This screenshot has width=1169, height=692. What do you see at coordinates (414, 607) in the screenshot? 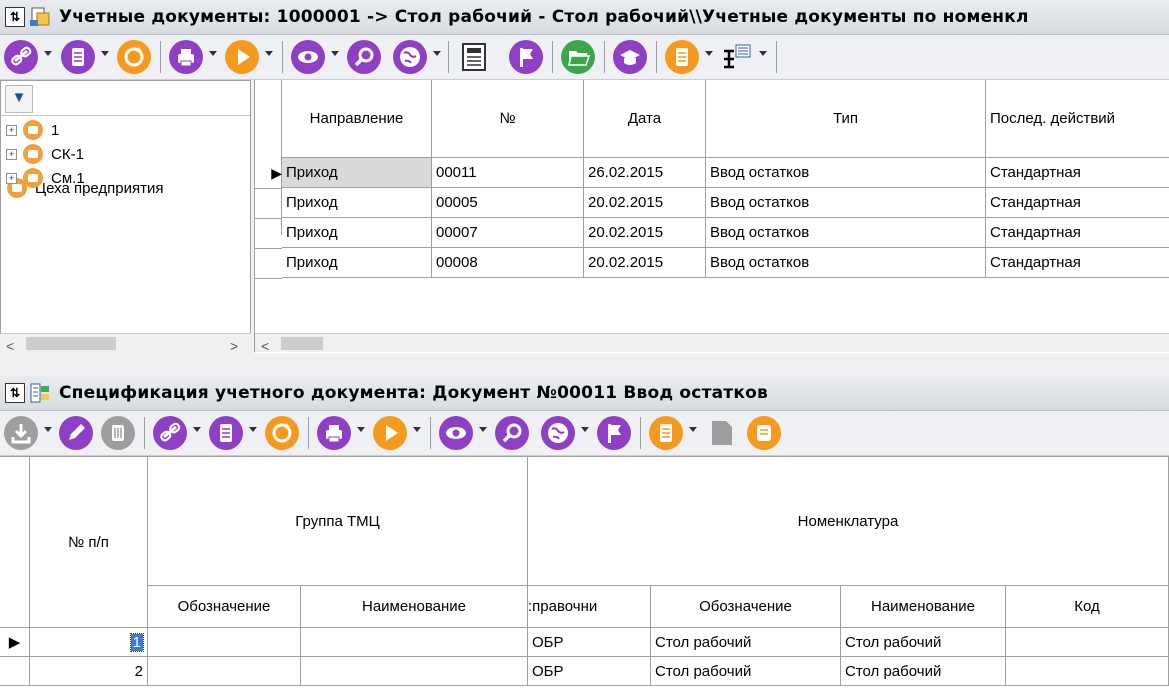
I see `col-header-group-name: Наименование` at bounding box center [414, 607].